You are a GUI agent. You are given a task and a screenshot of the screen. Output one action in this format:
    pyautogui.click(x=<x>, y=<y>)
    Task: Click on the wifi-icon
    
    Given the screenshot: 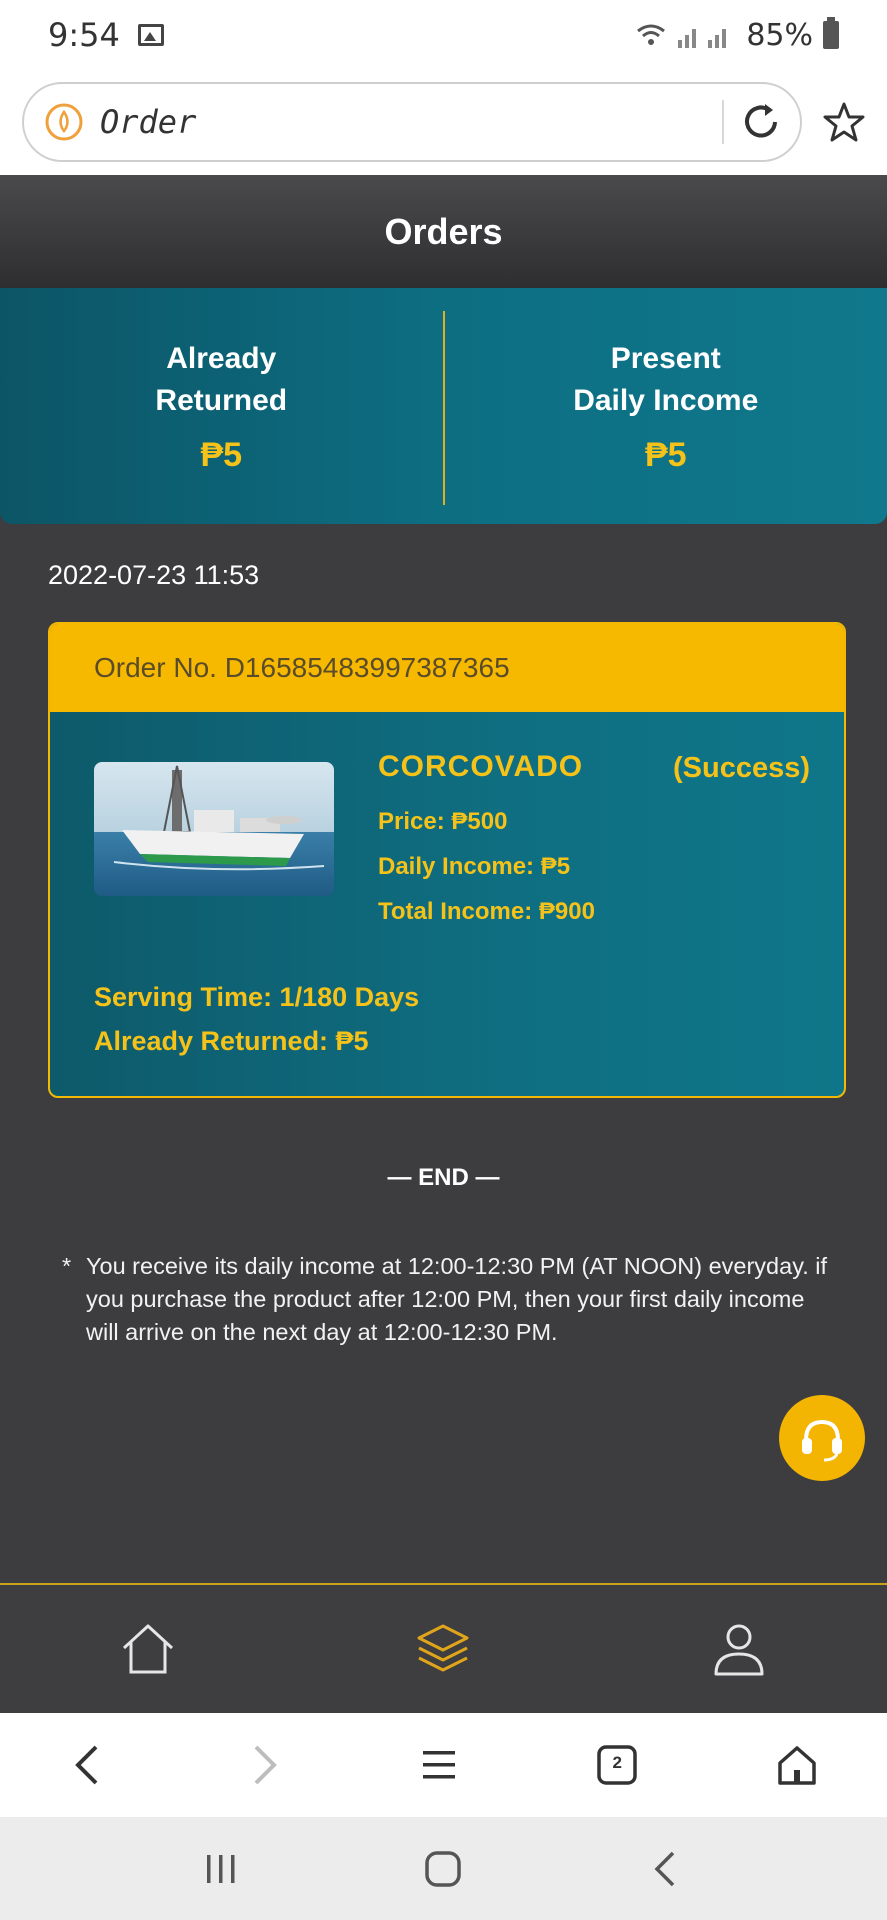 What is the action you would take?
    pyautogui.click(x=651, y=34)
    